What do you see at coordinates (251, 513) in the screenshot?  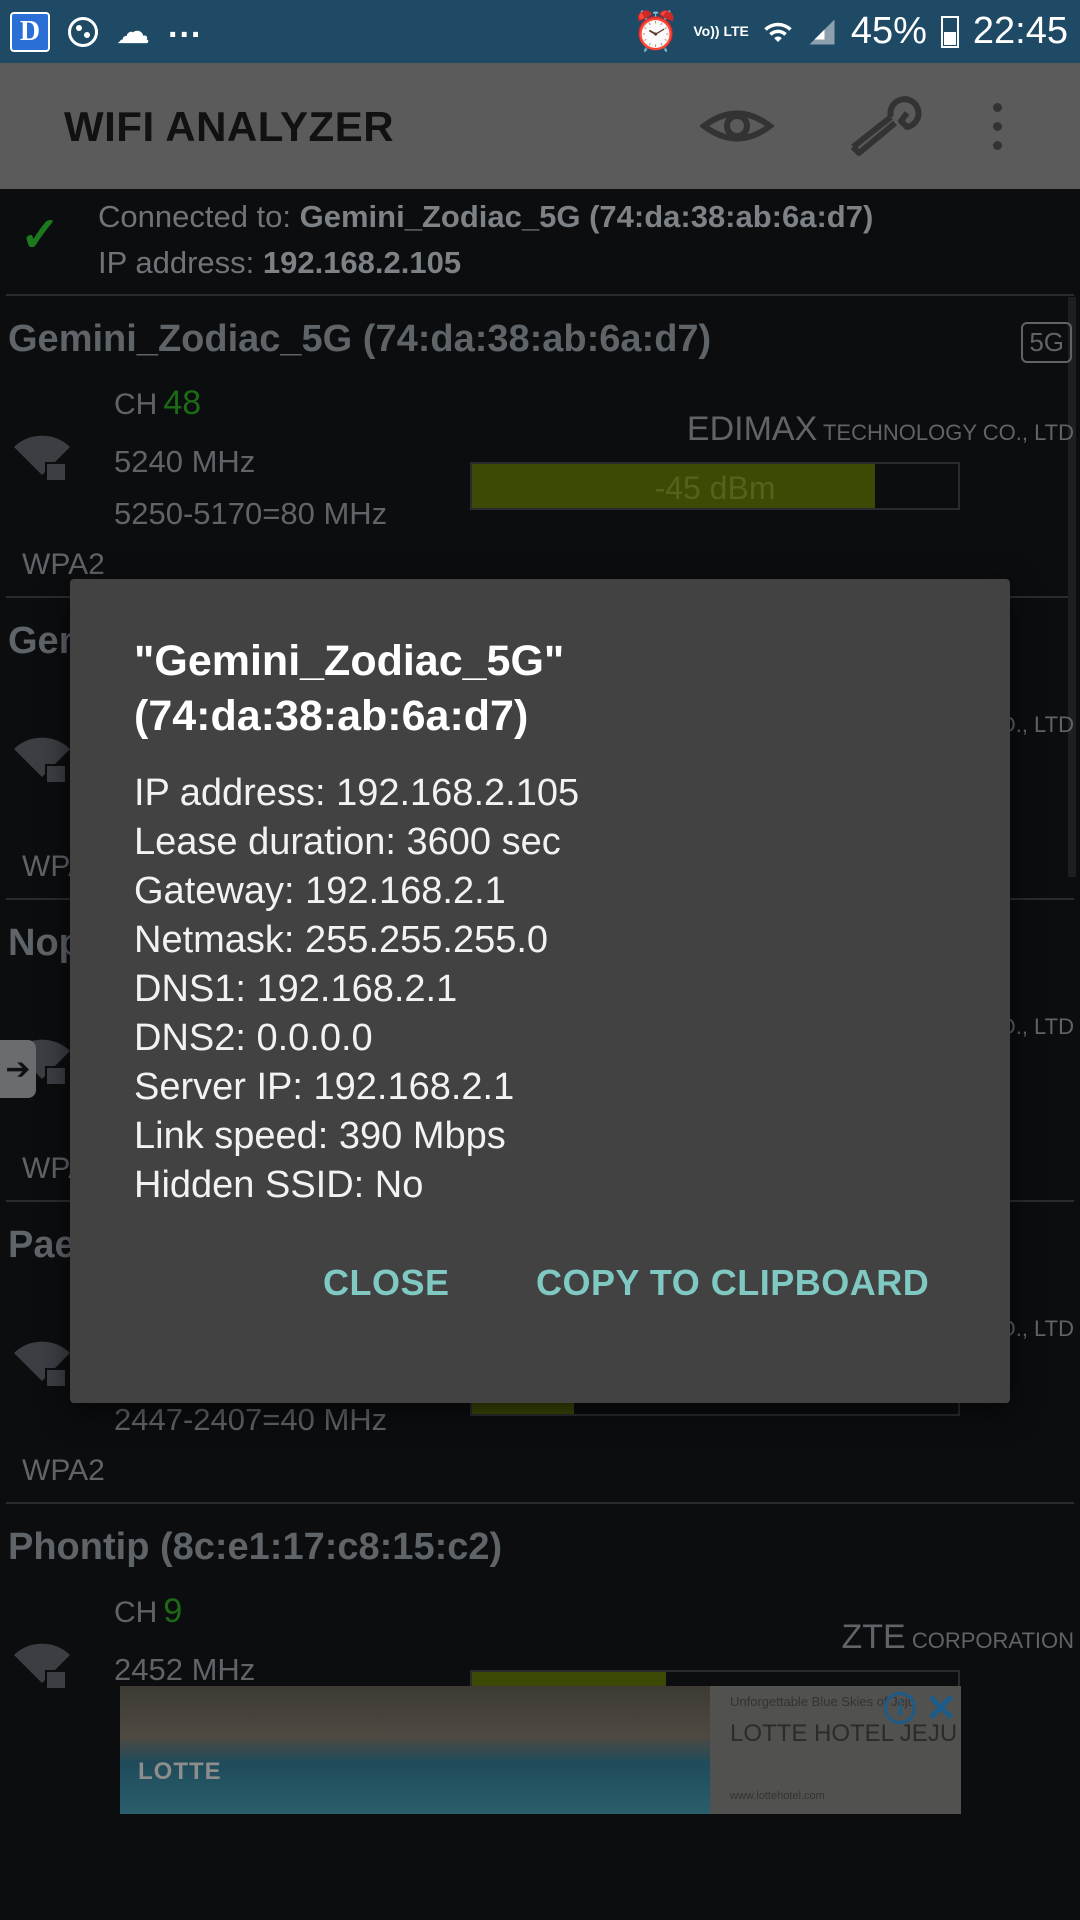 I see `channel-width: 5250-5170=80 MHz` at bounding box center [251, 513].